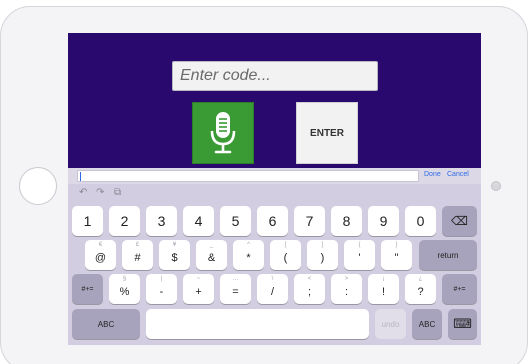 The height and width of the screenshot is (364, 528). What do you see at coordinates (272, 289) in the screenshot?
I see `key-slash: \ /` at bounding box center [272, 289].